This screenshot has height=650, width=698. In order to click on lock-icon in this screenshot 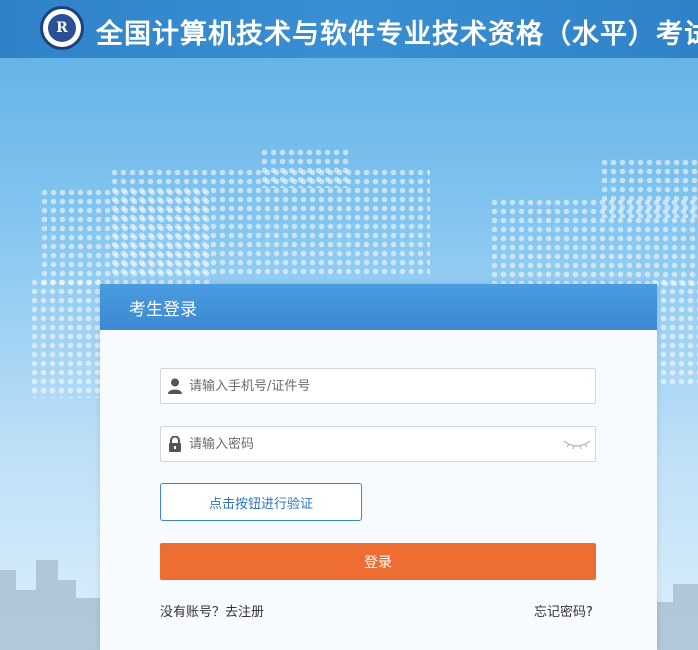, I will do `click(175, 444)`.